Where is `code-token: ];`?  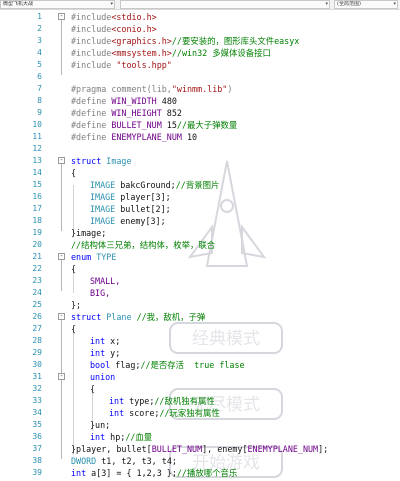 code-token: ]; is located at coordinates (323, 449).